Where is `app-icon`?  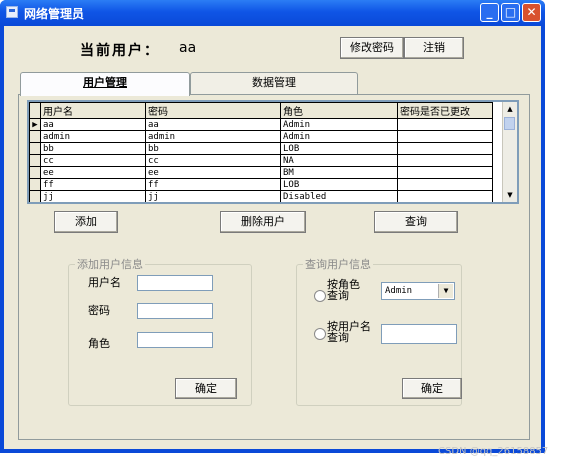 app-icon is located at coordinates (12, 12).